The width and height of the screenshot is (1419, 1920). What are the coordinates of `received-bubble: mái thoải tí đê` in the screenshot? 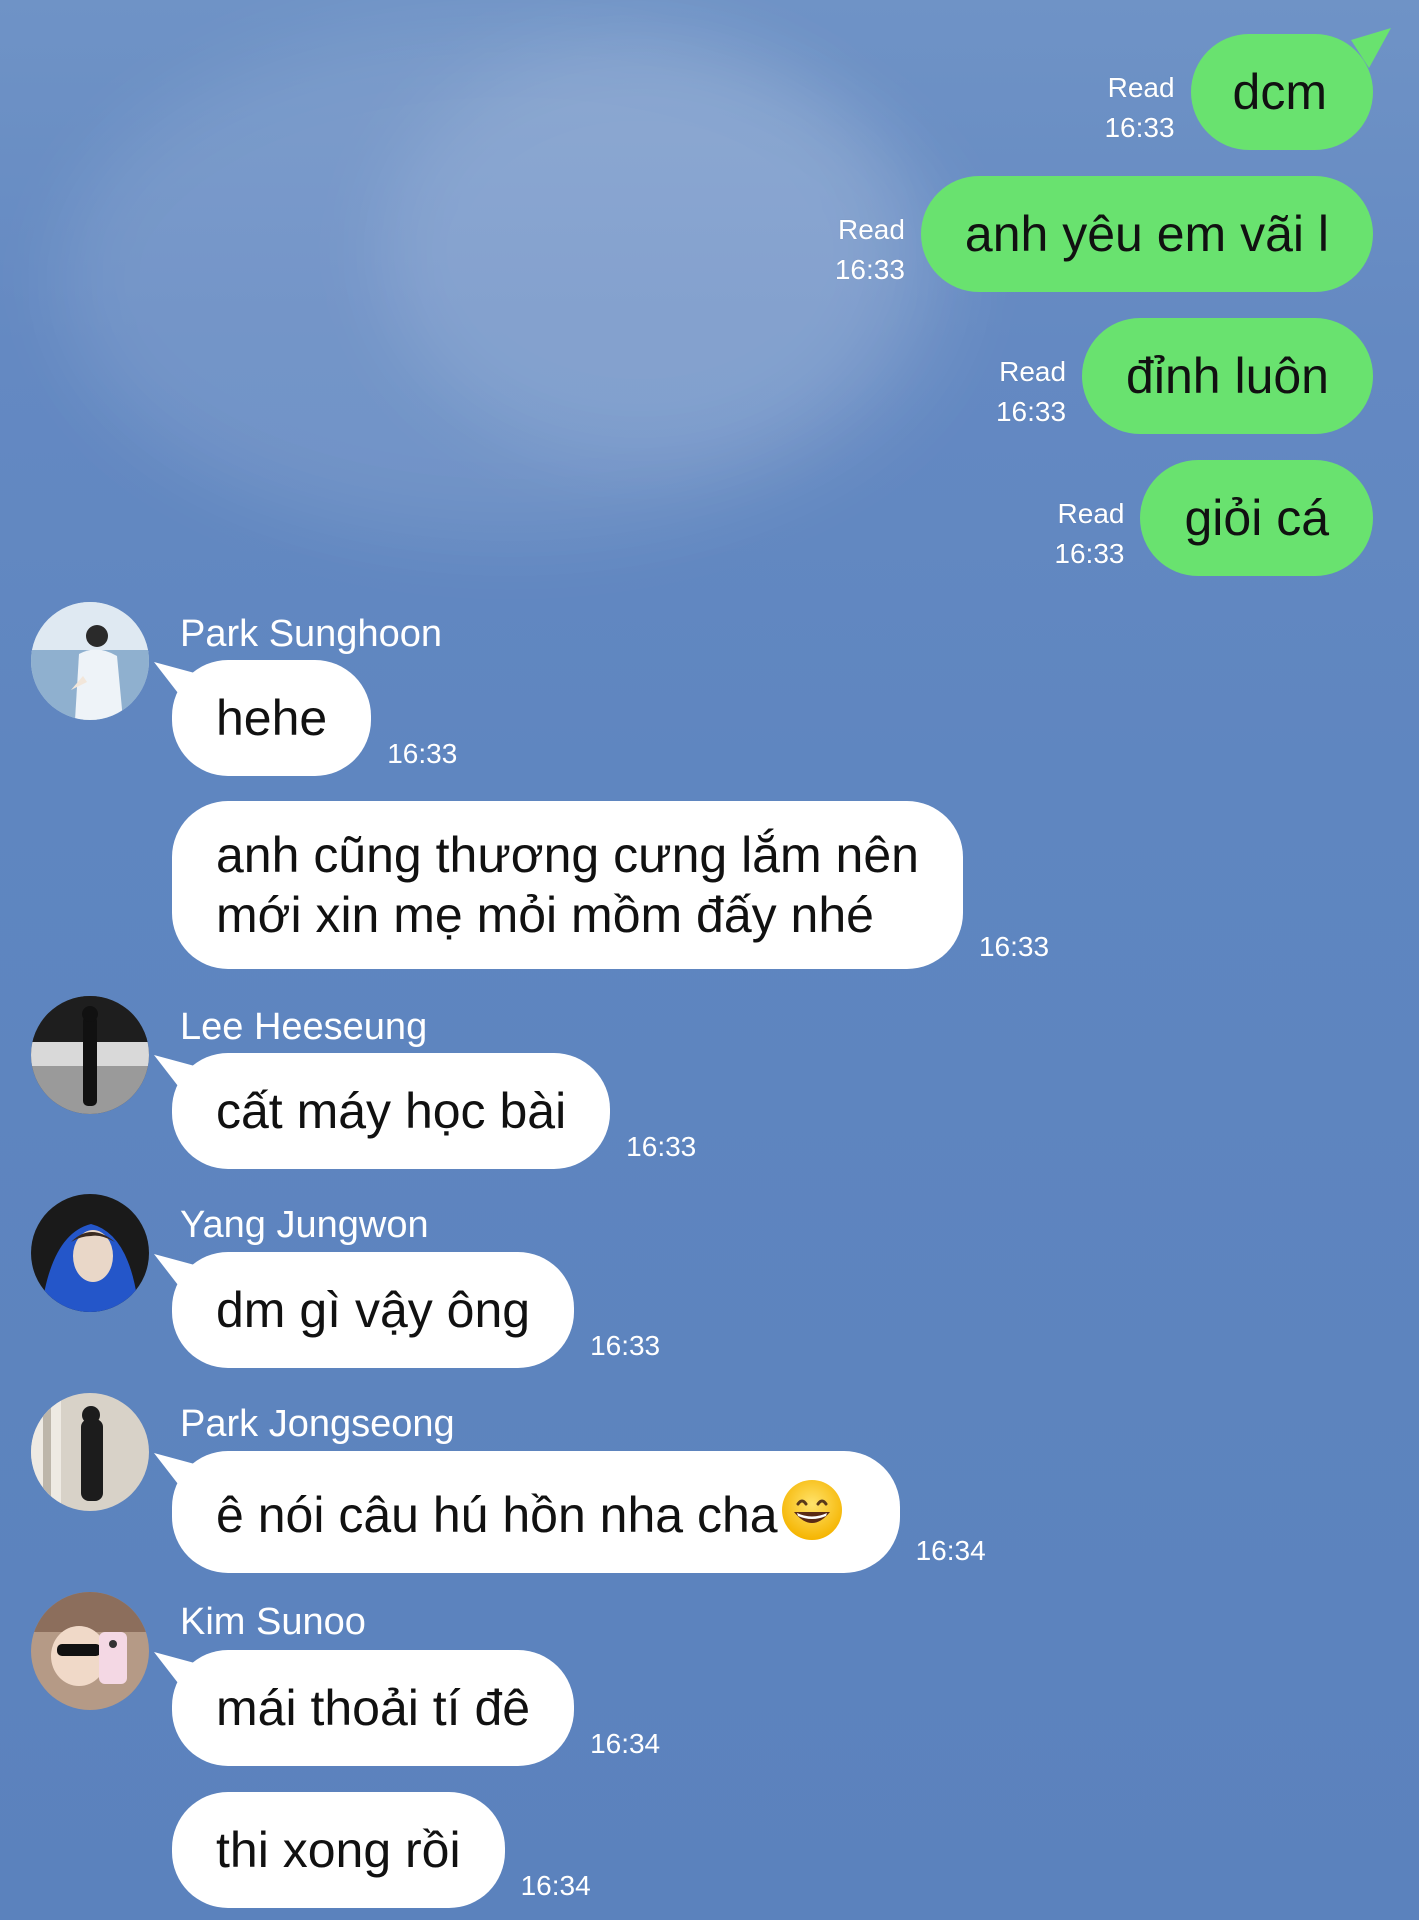 It's located at (373, 1708).